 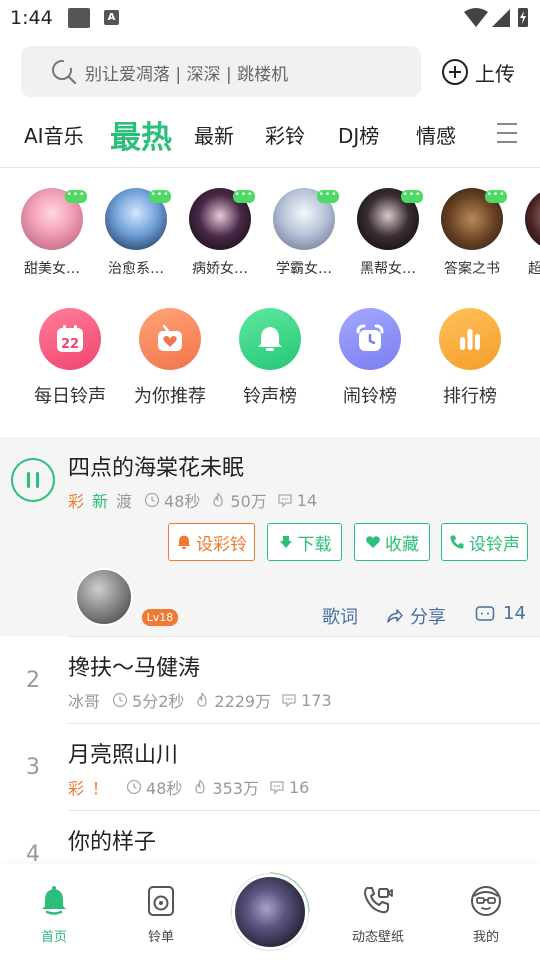 I want to click on upload-button: 上传, so click(x=478, y=72).